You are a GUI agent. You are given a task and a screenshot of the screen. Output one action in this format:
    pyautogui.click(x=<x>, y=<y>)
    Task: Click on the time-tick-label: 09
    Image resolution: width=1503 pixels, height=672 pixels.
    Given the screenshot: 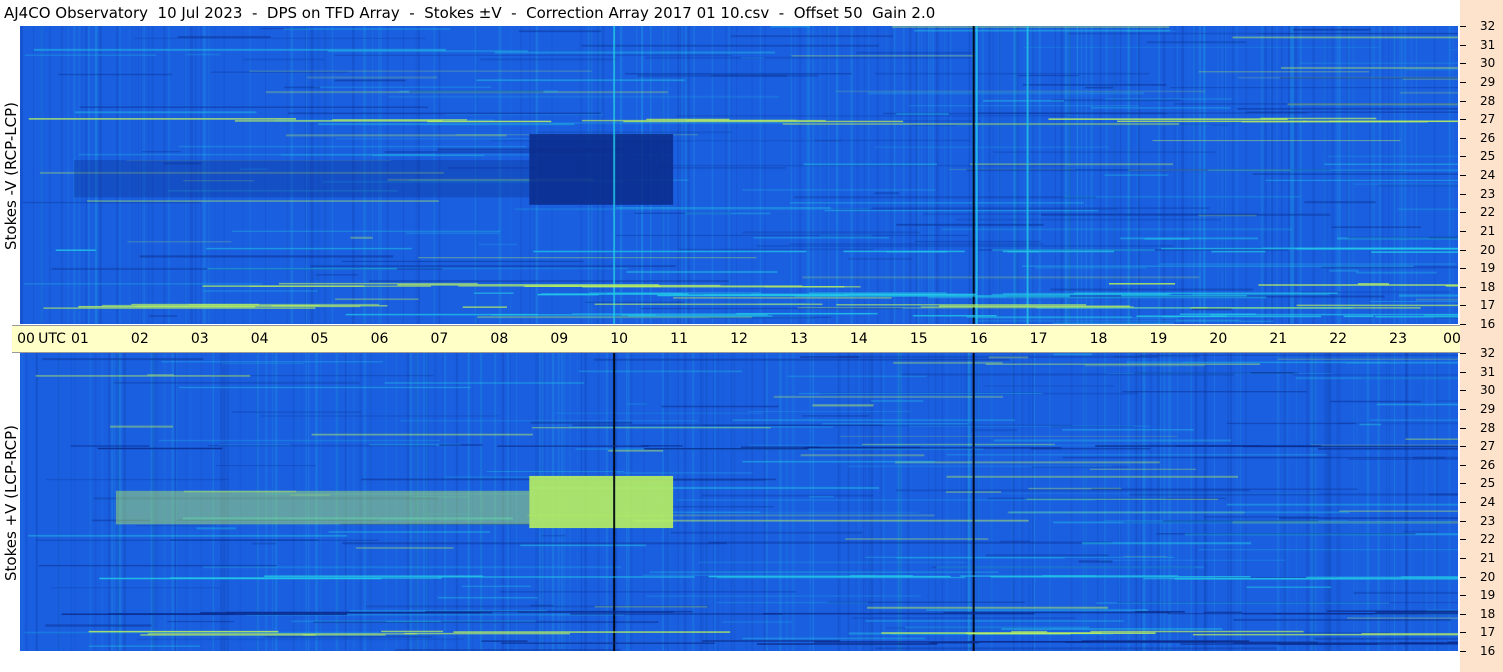 What is the action you would take?
    pyautogui.click(x=559, y=339)
    